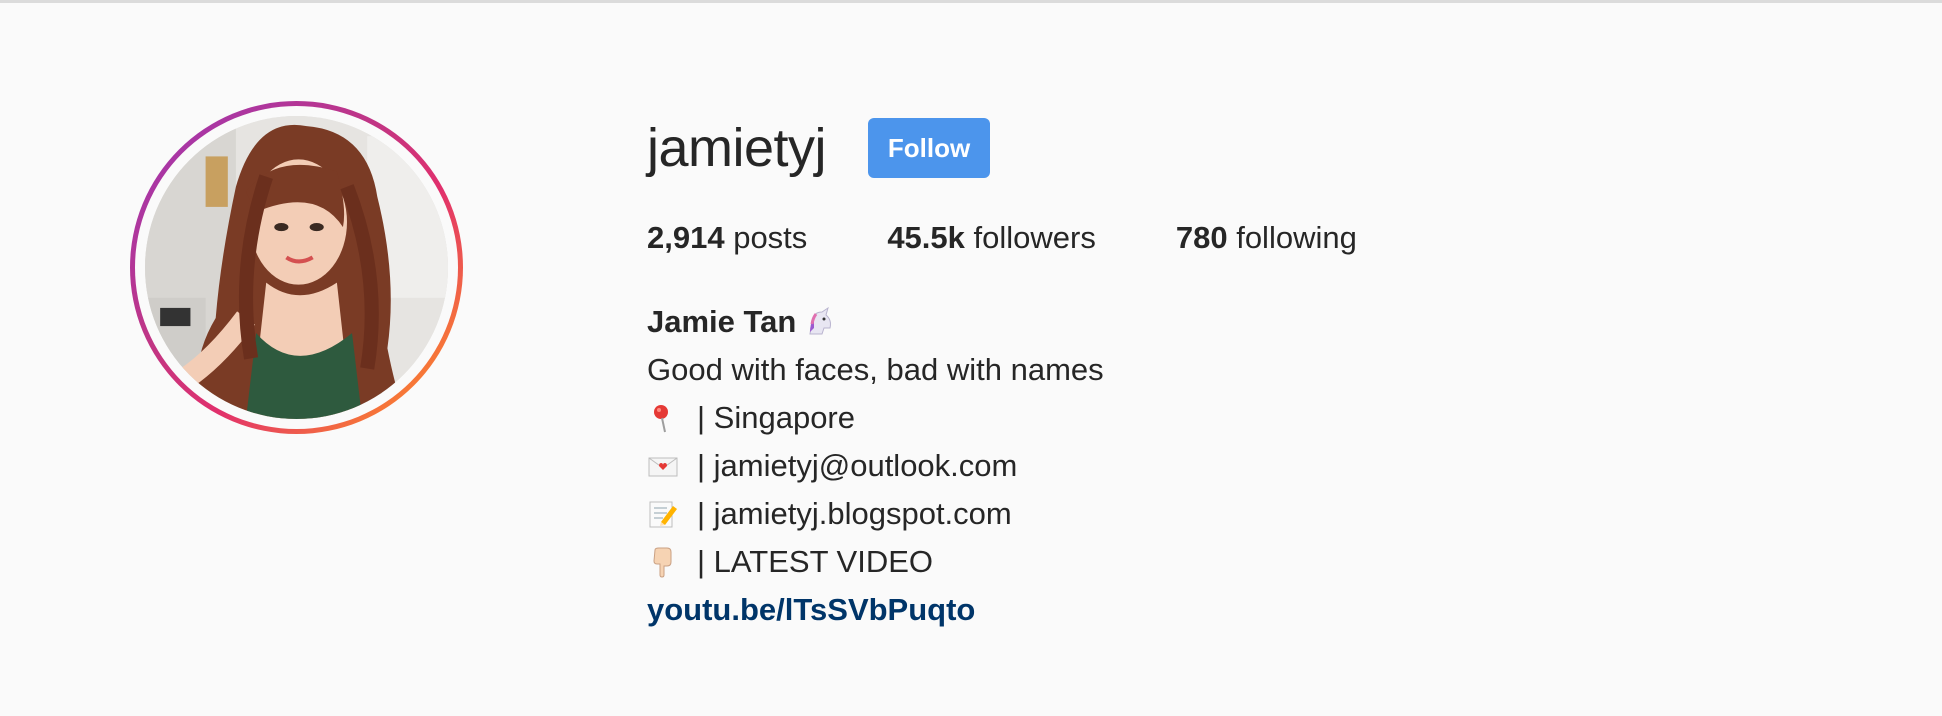  Describe the element at coordinates (875, 562) in the screenshot. I see `bio-video-line: | LATEST VIDEO` at that location.